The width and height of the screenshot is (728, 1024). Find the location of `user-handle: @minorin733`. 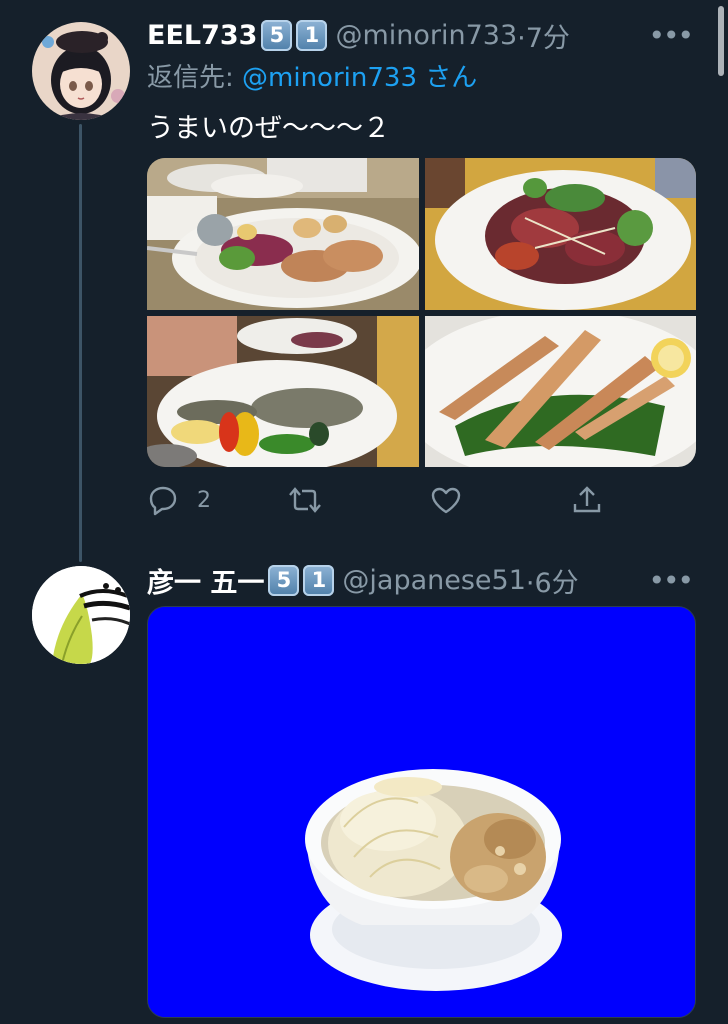

user-handle: @minorin733 is located at coordinates (426, 35).